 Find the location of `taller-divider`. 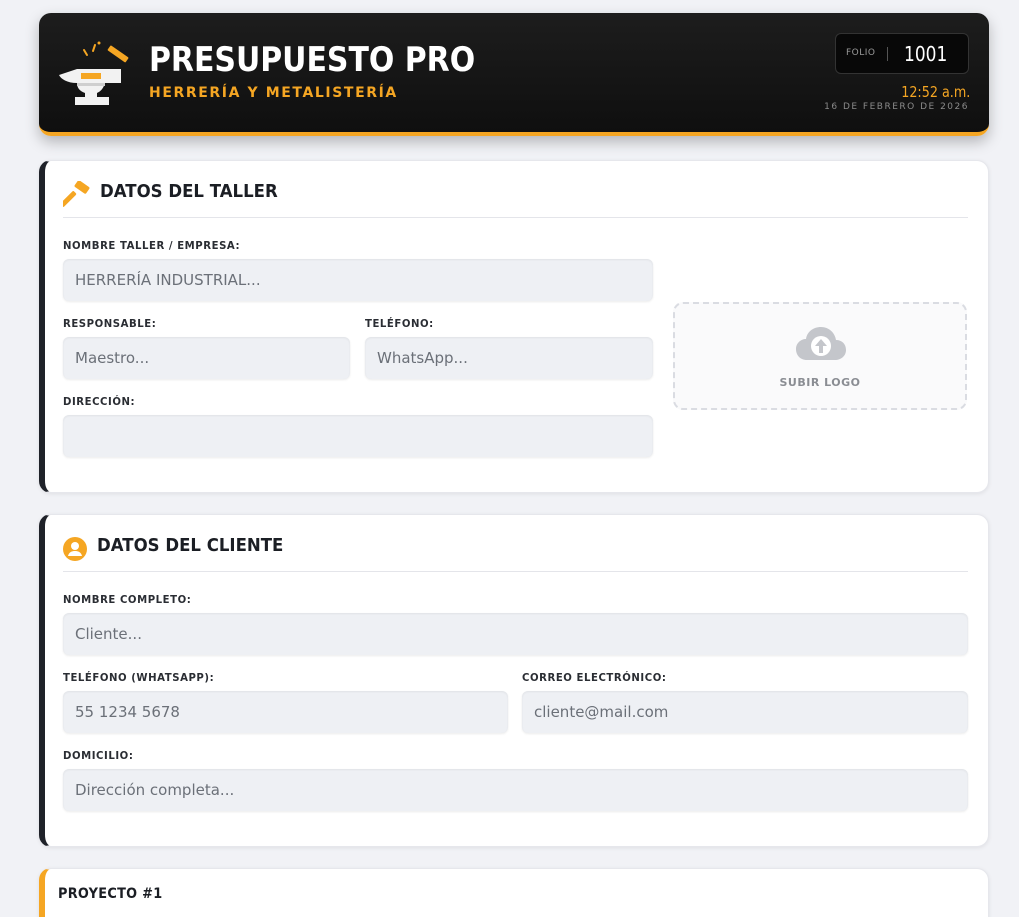

taller-divider is located at coordinates (515, 217).